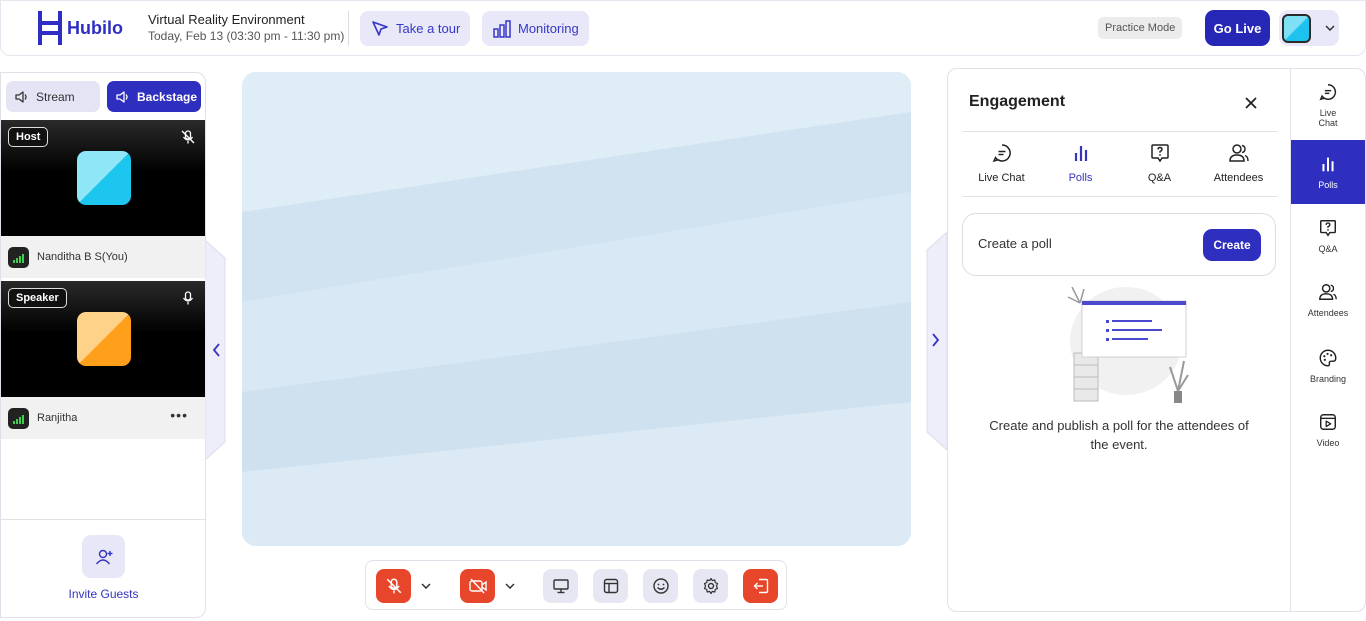 The width and height of the screenshot is (1366, 621). Describe the element at coordinates (103, 178) in the screenshot. I see `host-video-tile: Host` at that location.